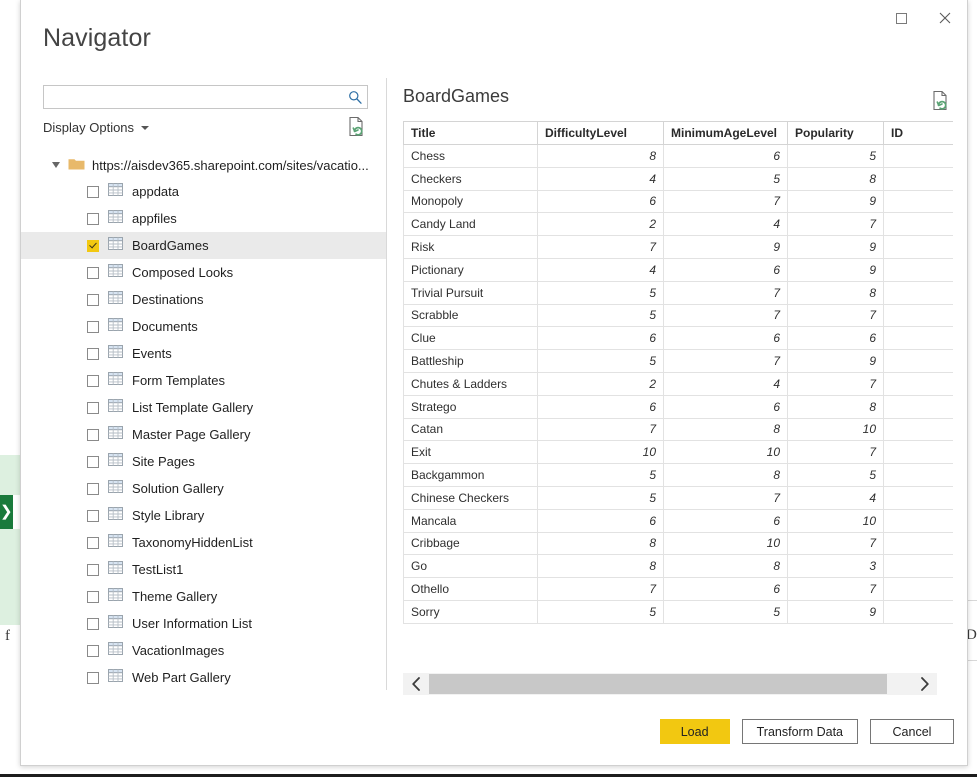 This screenshot has height=777, width=977. Describe the element at coordinates (725, 611) in the screenshot. I see `cell-minimumagelevel: 5` at that location.